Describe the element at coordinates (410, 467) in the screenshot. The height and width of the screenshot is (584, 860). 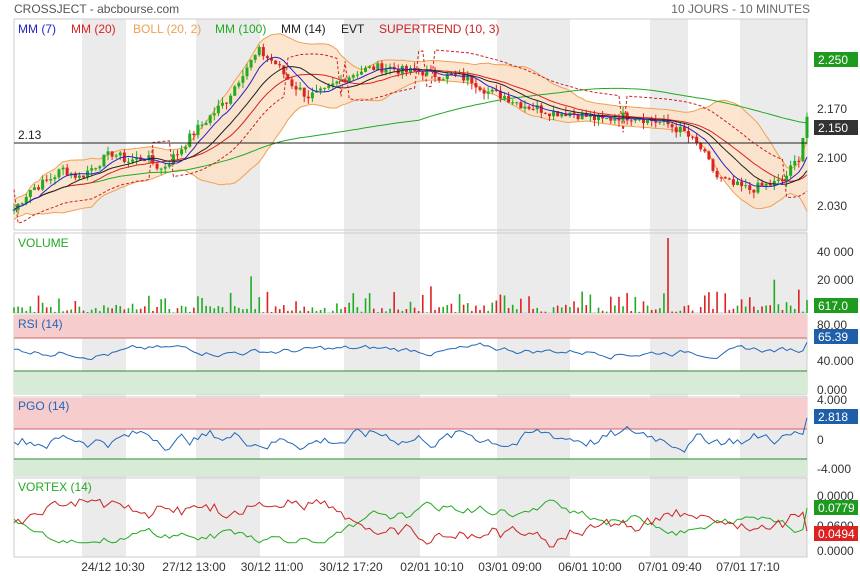
I see `pgo-oversold-zone` at that location.